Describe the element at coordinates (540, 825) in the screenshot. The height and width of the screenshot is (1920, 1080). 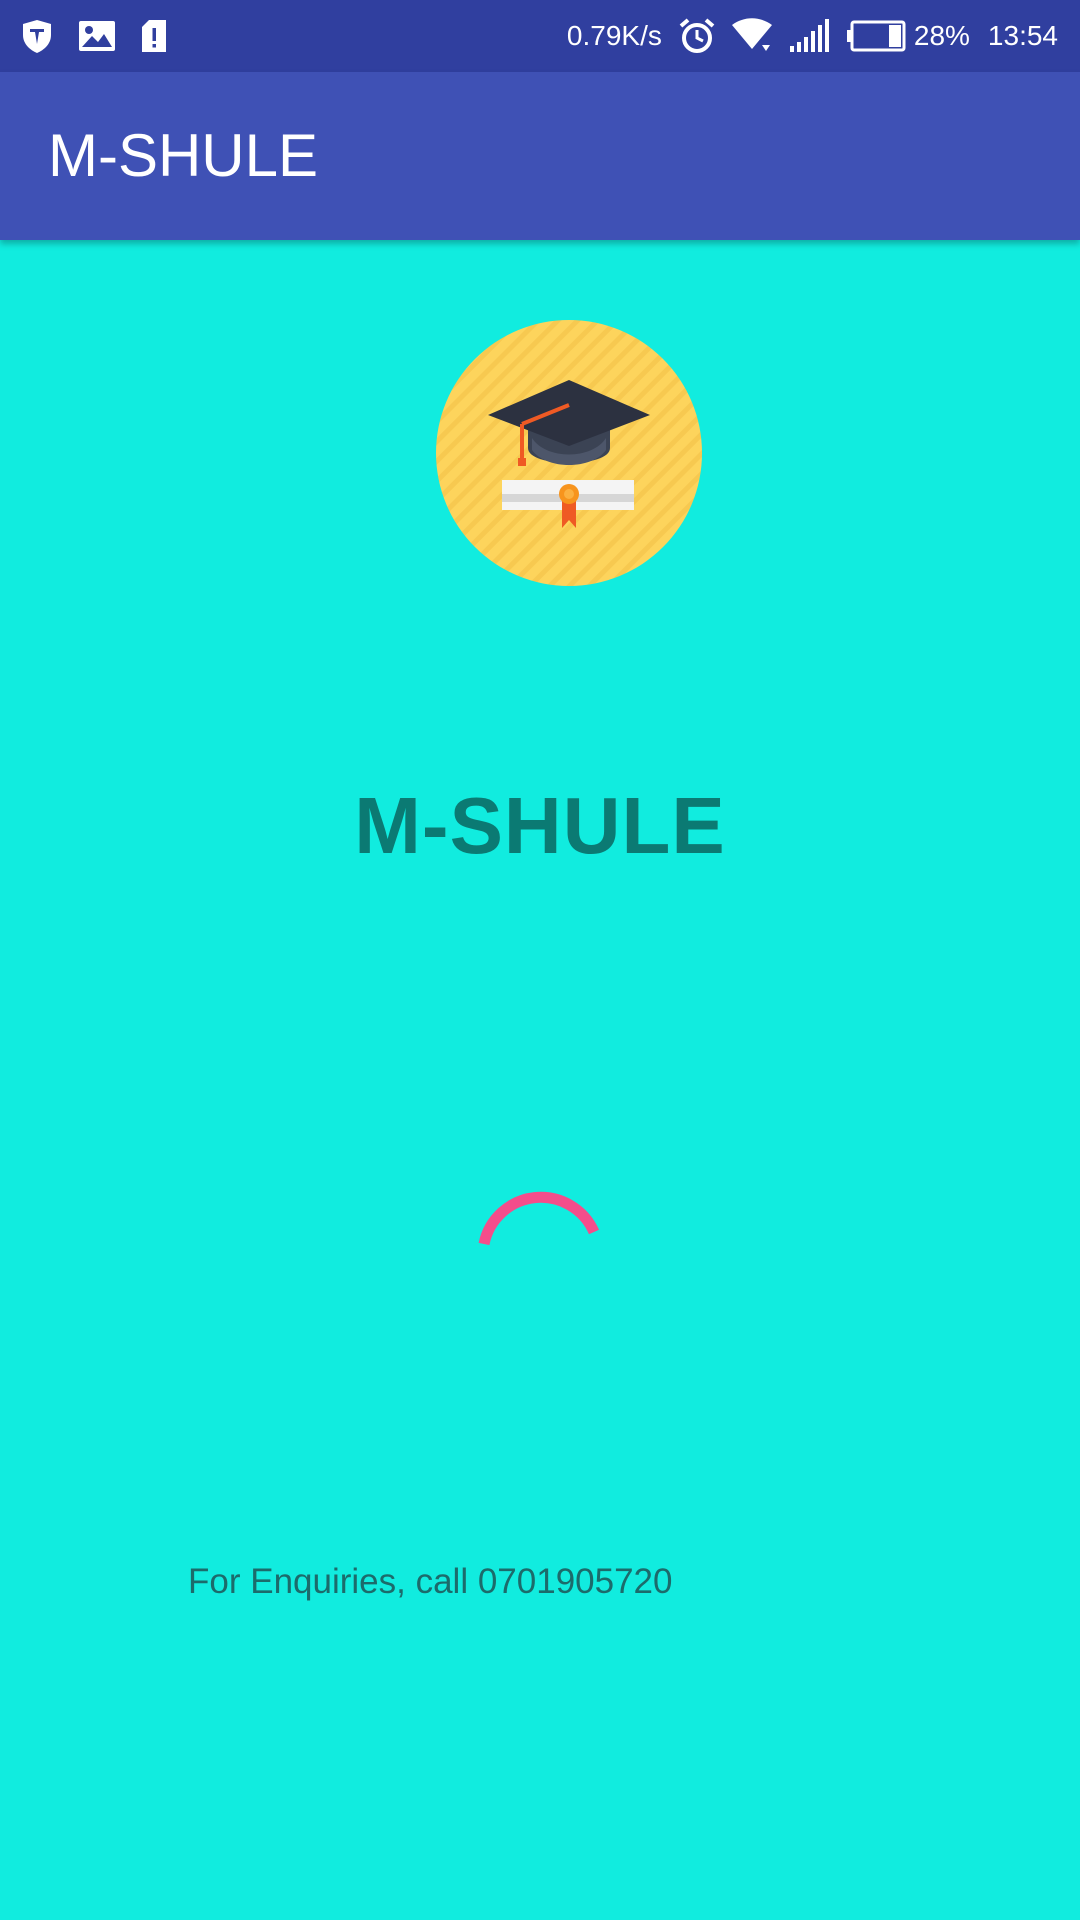
I see `splash-title: M-SHULE` at that location.